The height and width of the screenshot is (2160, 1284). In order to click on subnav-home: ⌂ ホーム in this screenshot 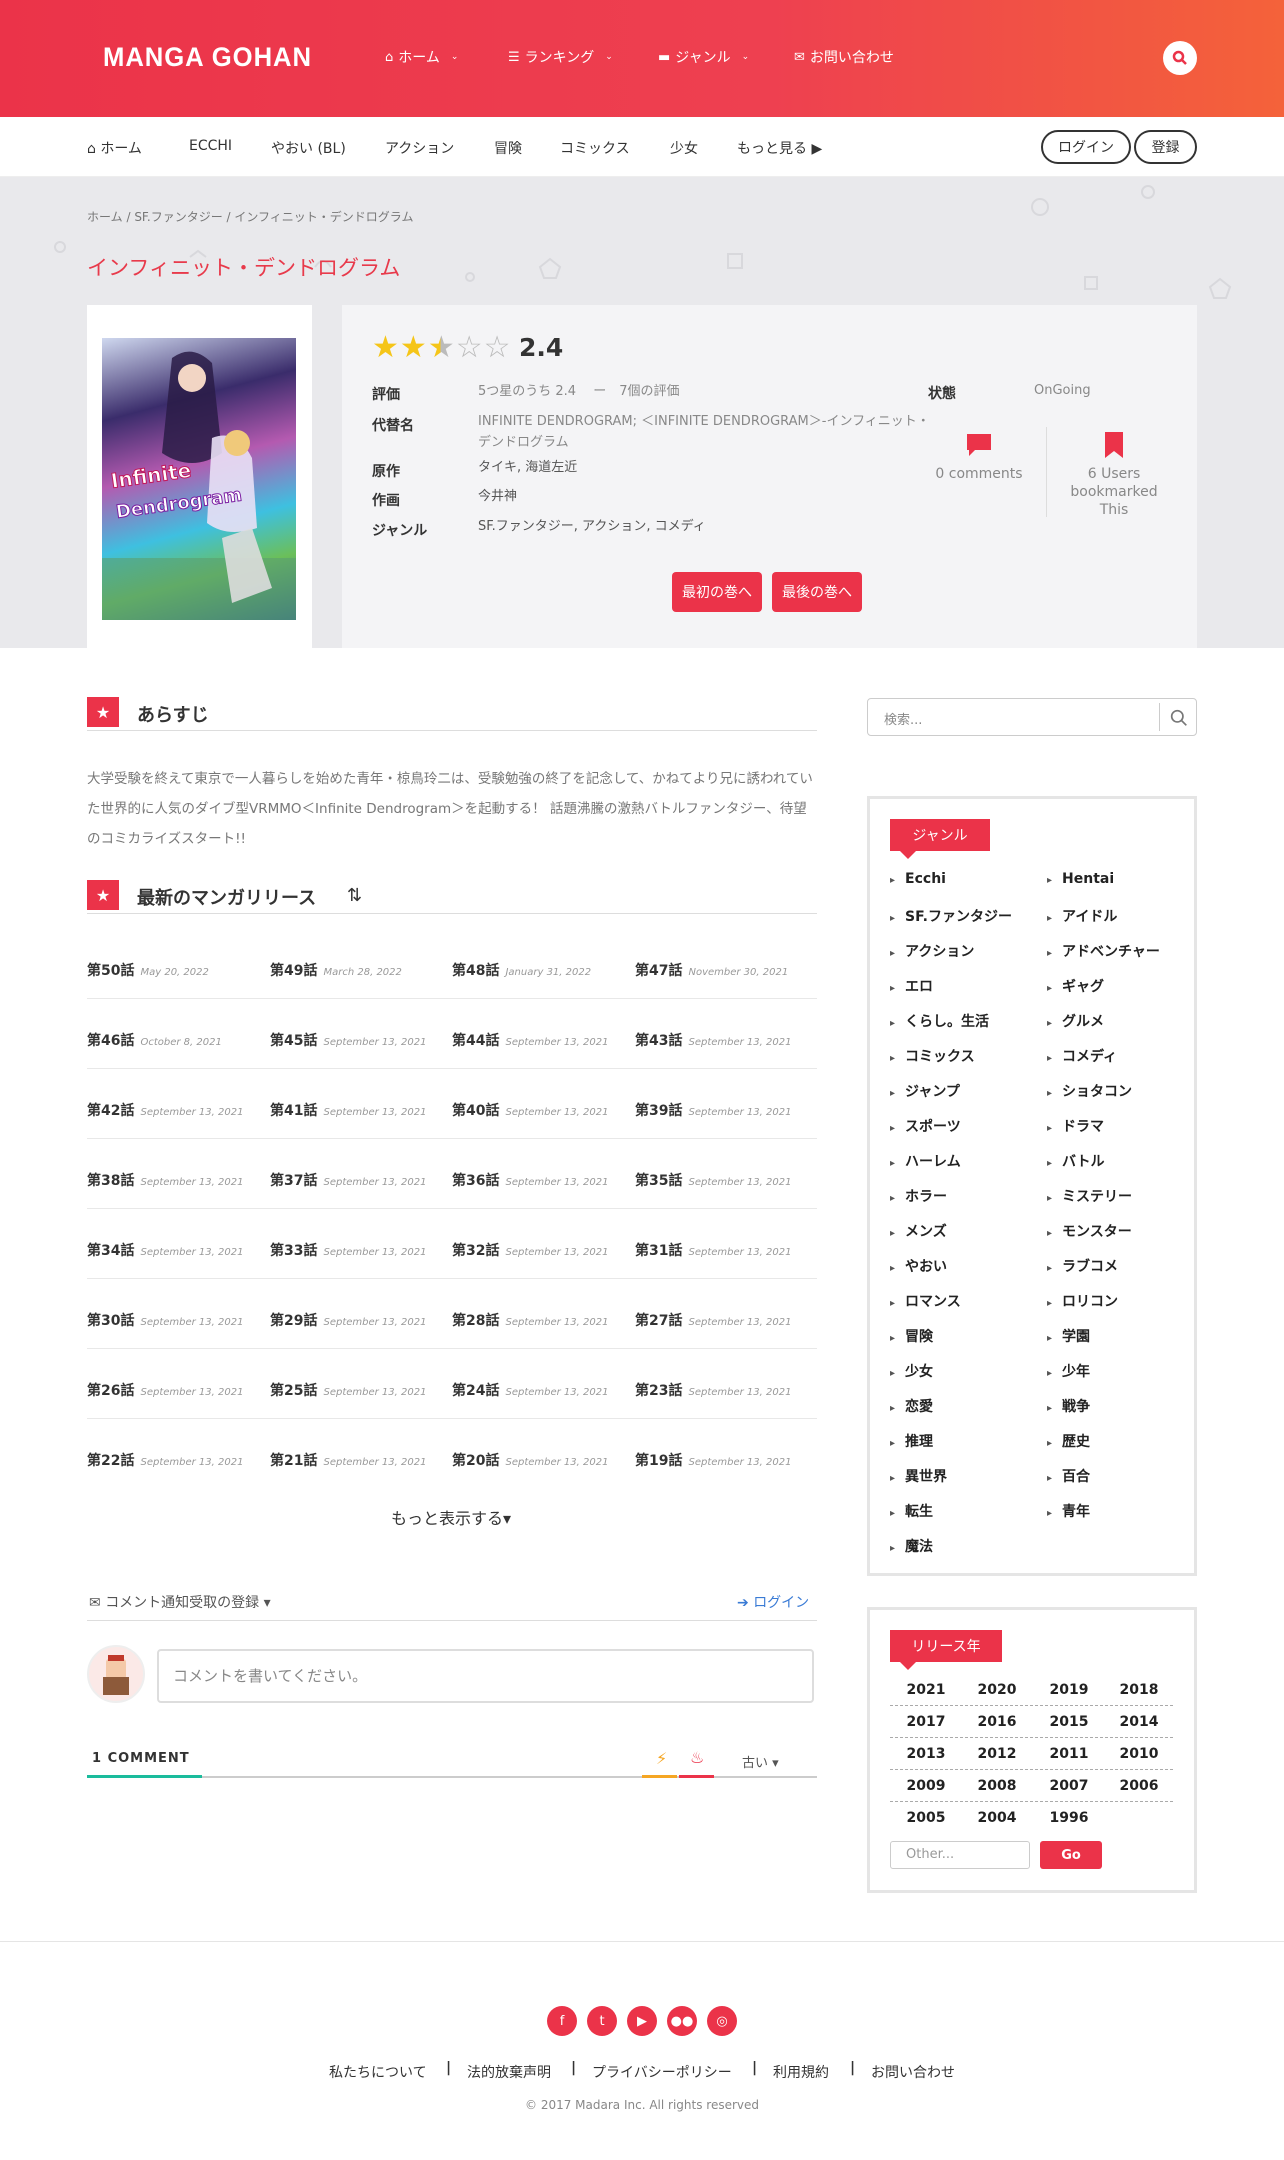, I will do `click(114, 148)`.